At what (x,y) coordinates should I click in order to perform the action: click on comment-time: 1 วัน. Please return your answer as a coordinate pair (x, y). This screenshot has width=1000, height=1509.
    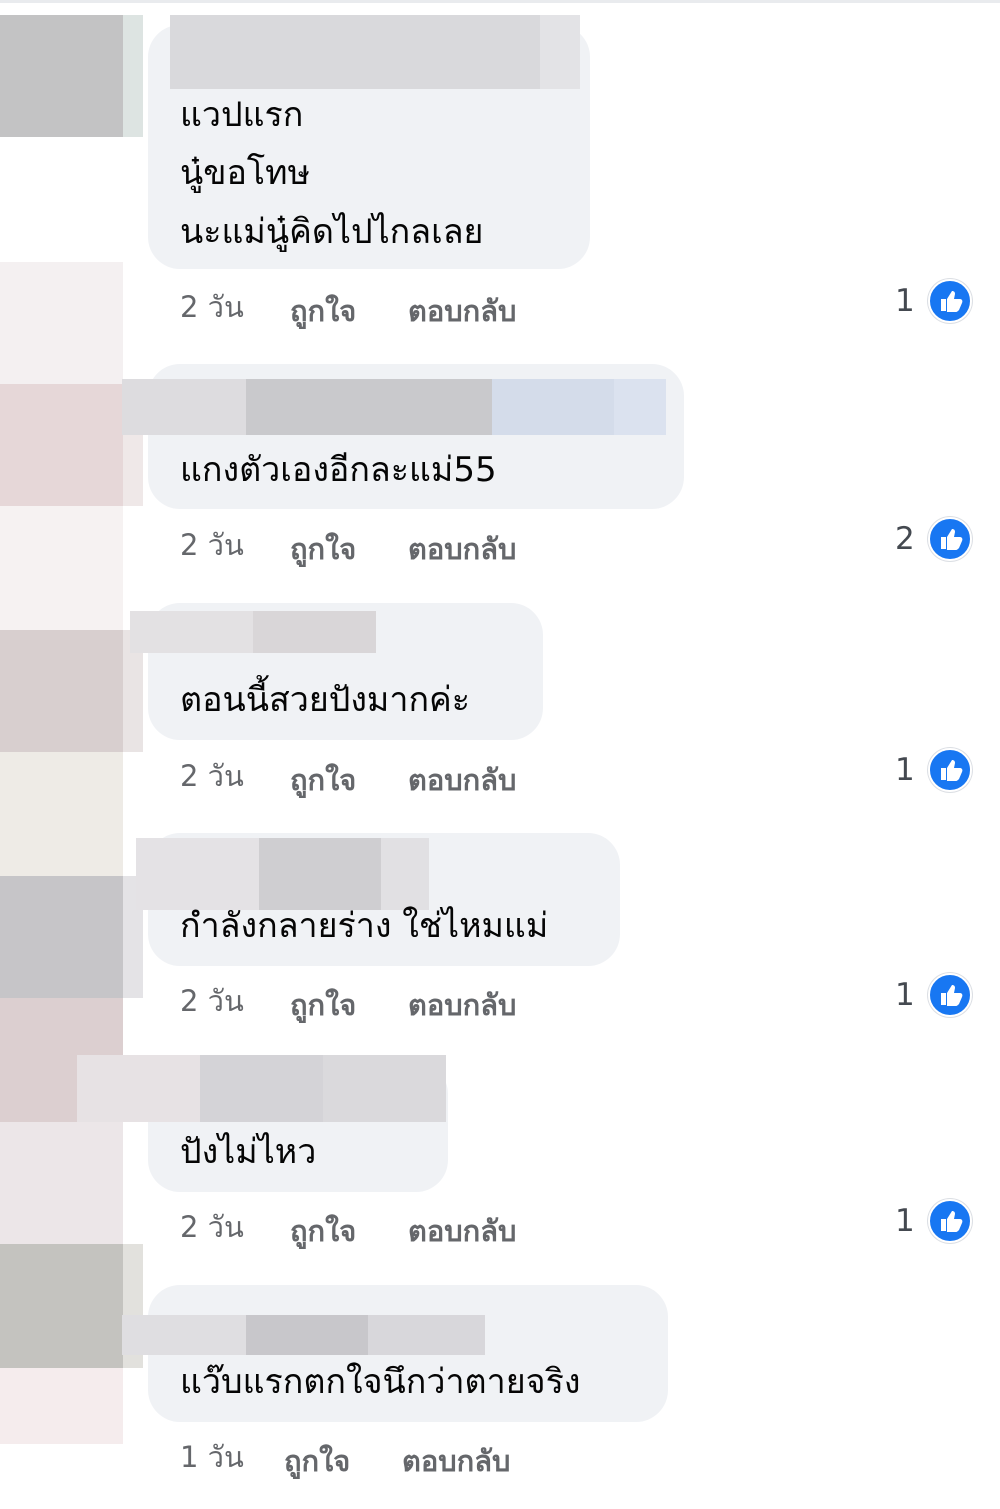
    Looking at the image, I should click on (212, 1457).